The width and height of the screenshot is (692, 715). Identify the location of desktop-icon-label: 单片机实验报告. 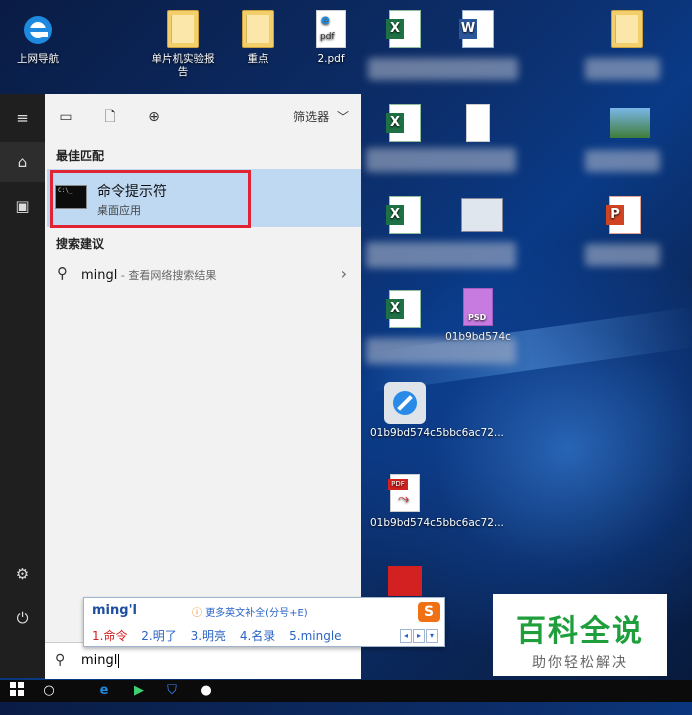
(183, 65).